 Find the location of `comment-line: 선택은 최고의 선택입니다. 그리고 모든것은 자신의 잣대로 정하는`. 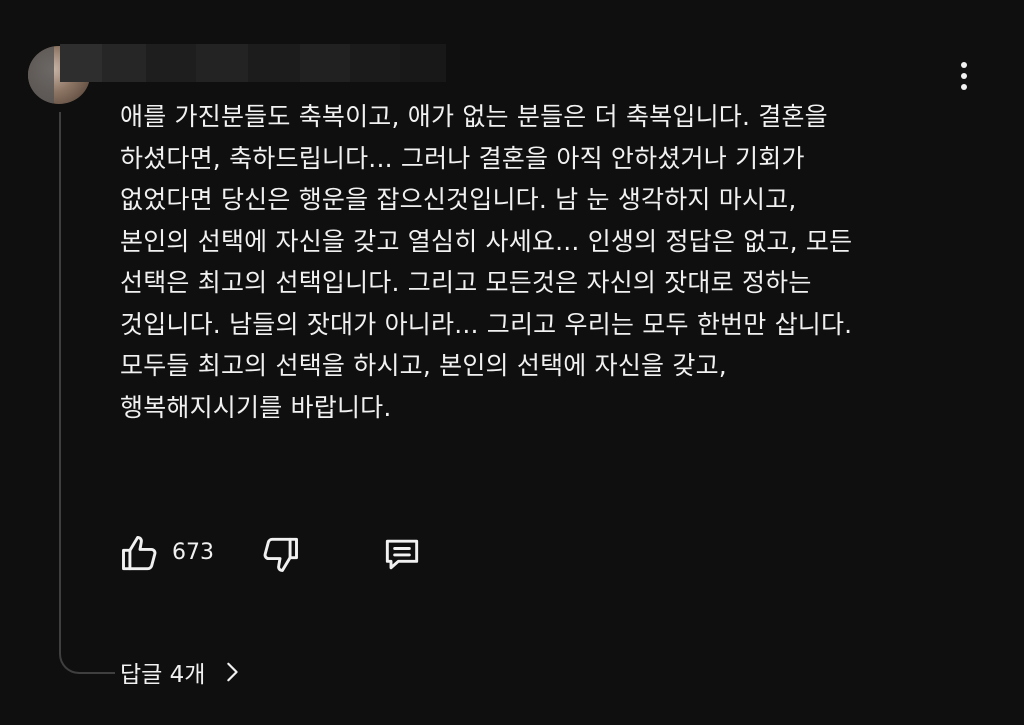

comment-line: 선택은 최고의 선택입니다. 그리고 모든것은 자신의 잣대로 정하는 is located at coordinates (466, 282).